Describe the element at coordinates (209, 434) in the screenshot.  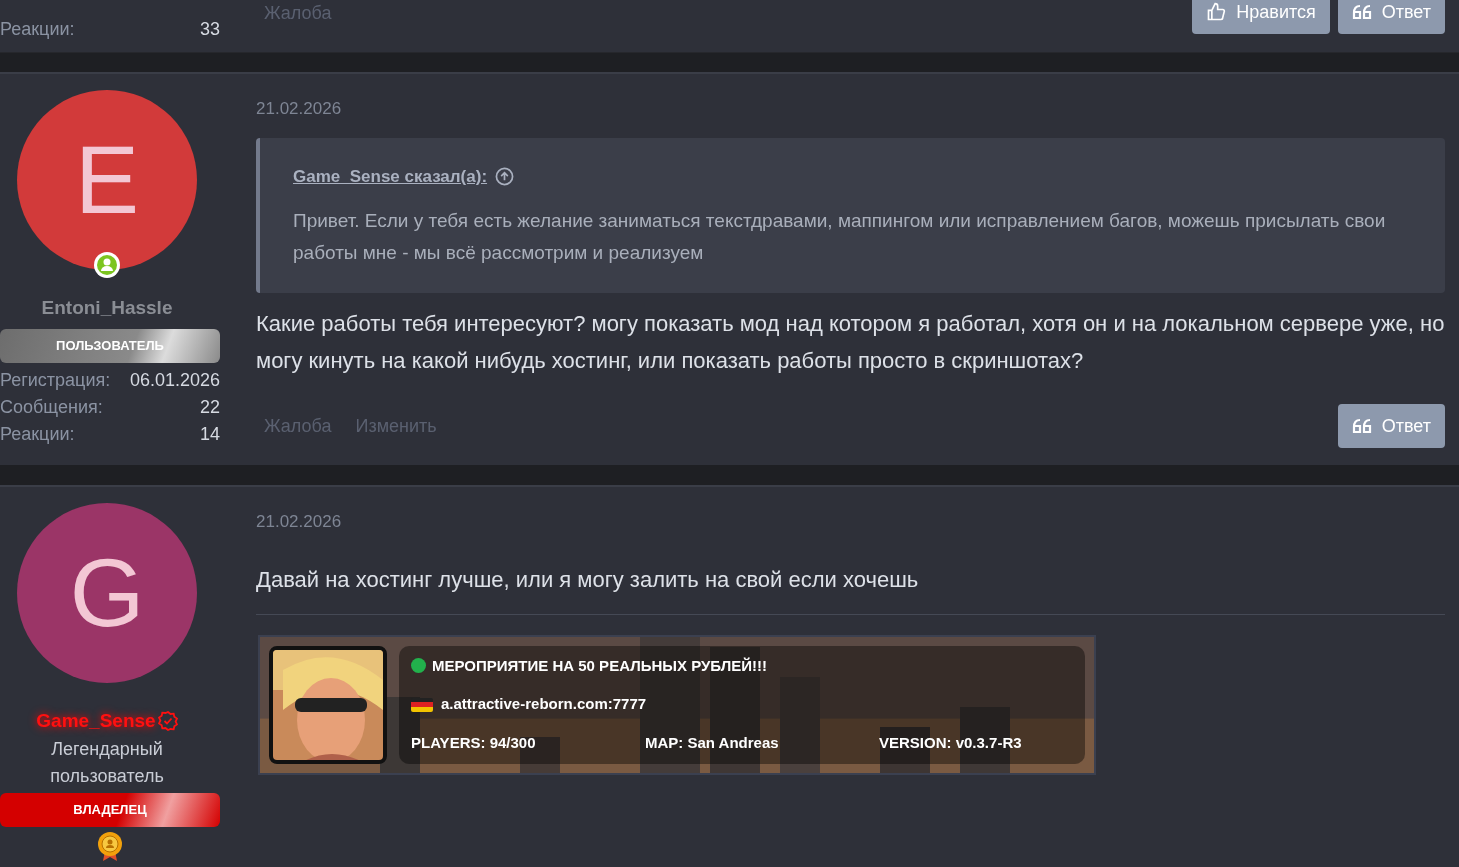
I see `stat-value: 14` at that location.